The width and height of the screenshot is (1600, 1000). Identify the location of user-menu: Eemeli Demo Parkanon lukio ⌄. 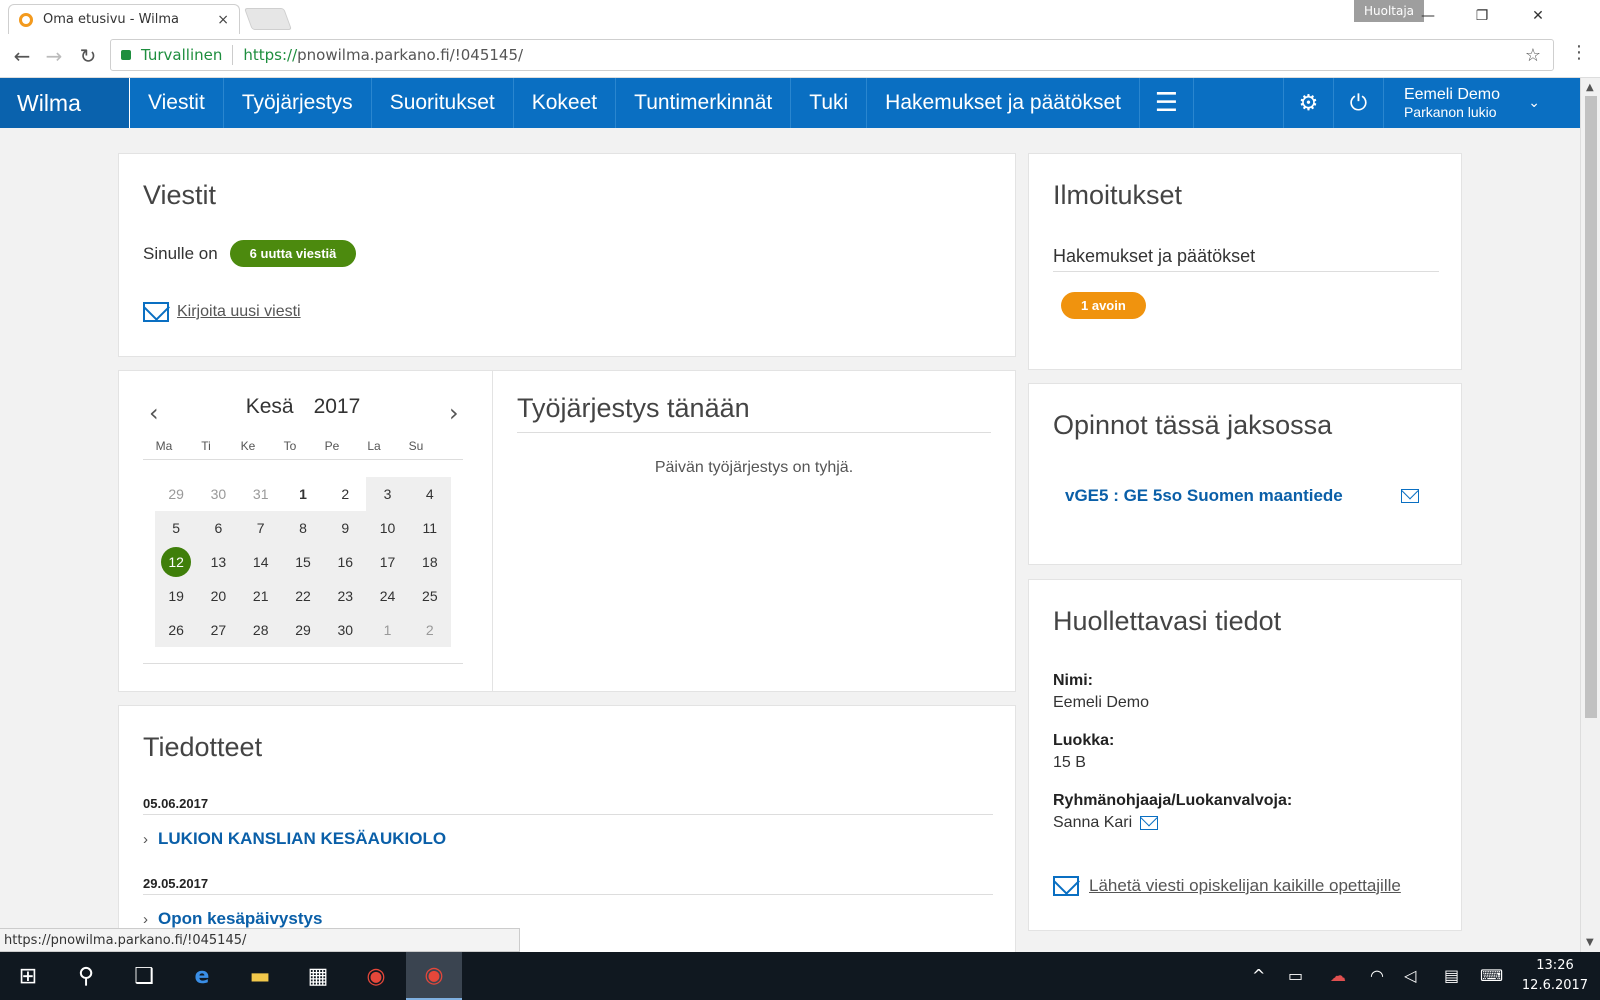
(1469, 103).